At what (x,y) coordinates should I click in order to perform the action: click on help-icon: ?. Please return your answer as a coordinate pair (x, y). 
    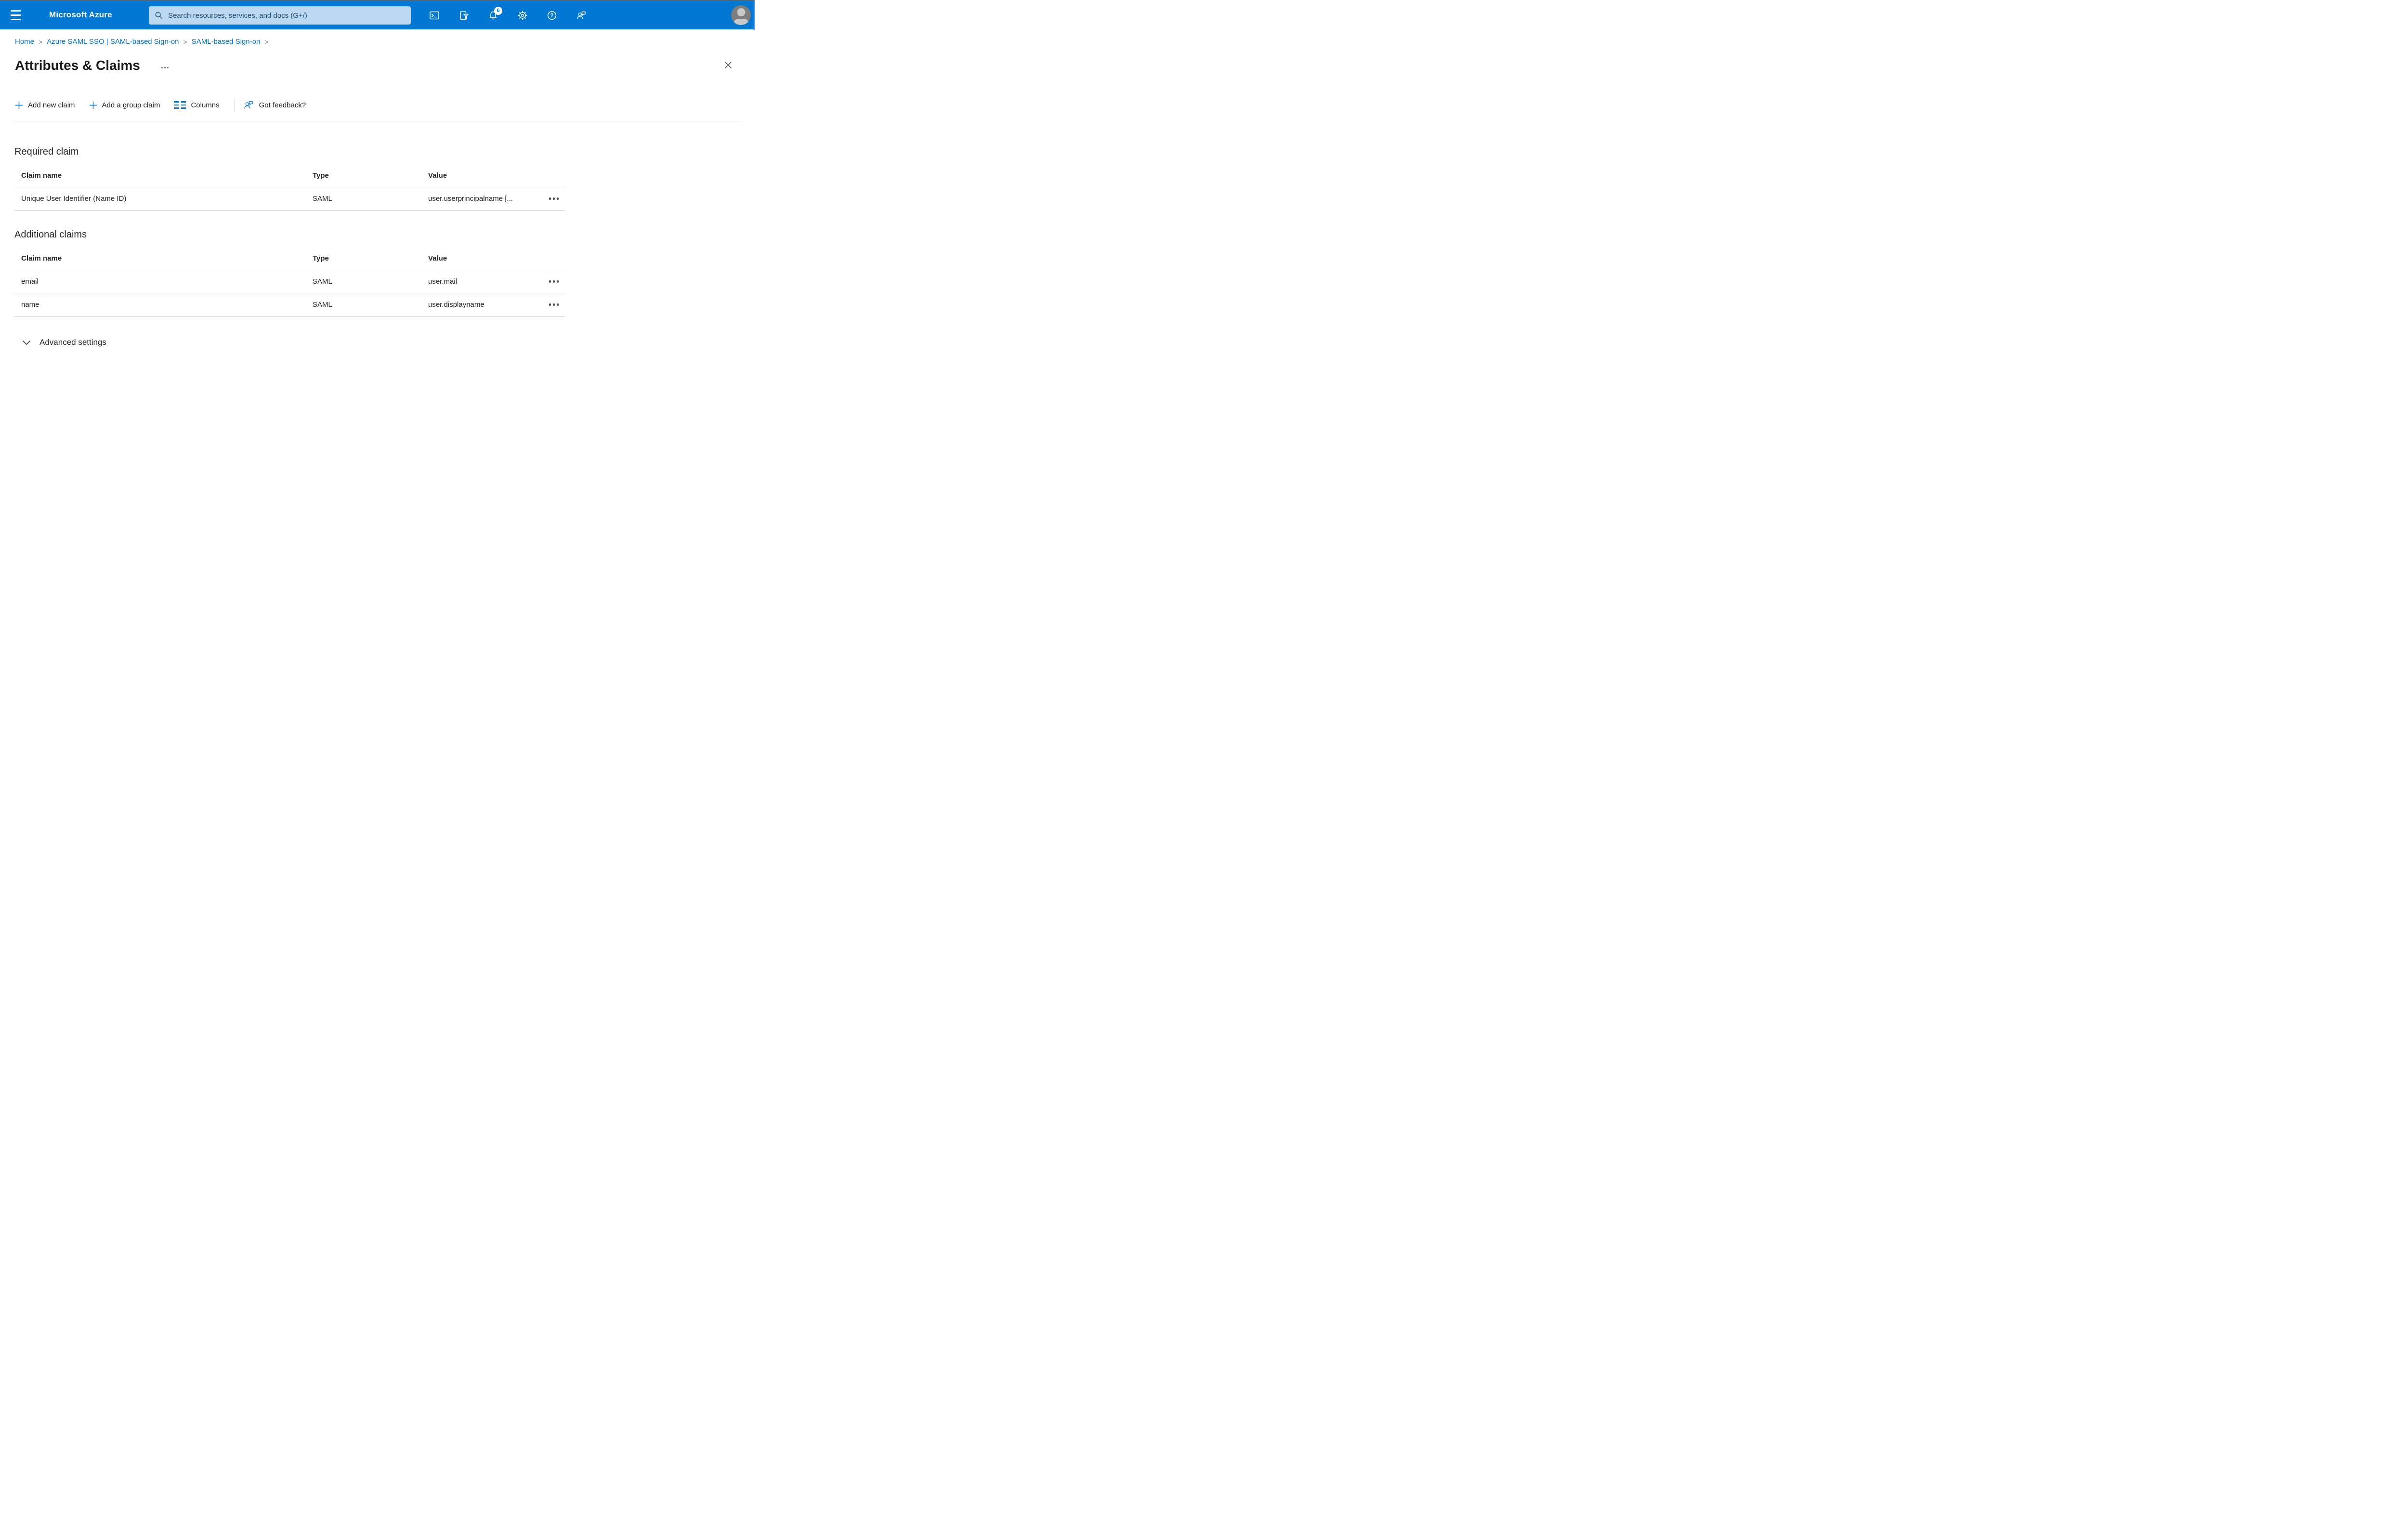
    Looking at the image, I should click on (552, 15).